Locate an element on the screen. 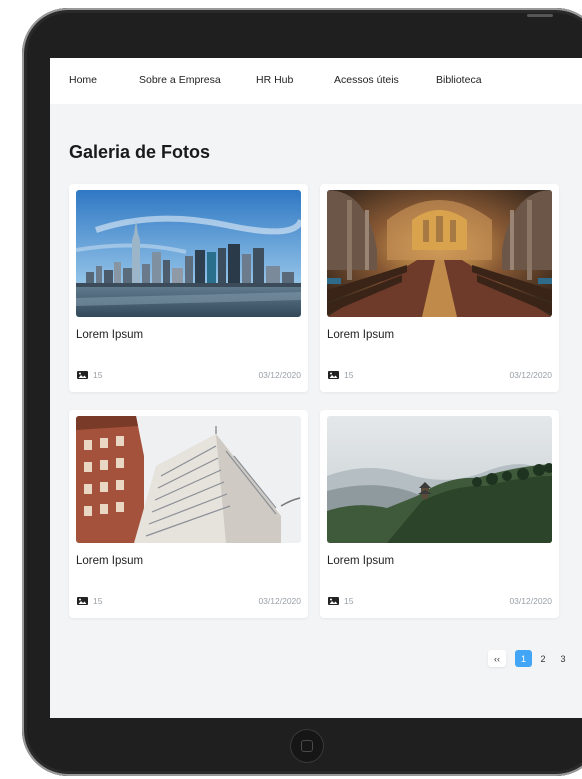 This screenshot has width=582, height=779. nav-item-home: Home is located at coordinates (83, 80).